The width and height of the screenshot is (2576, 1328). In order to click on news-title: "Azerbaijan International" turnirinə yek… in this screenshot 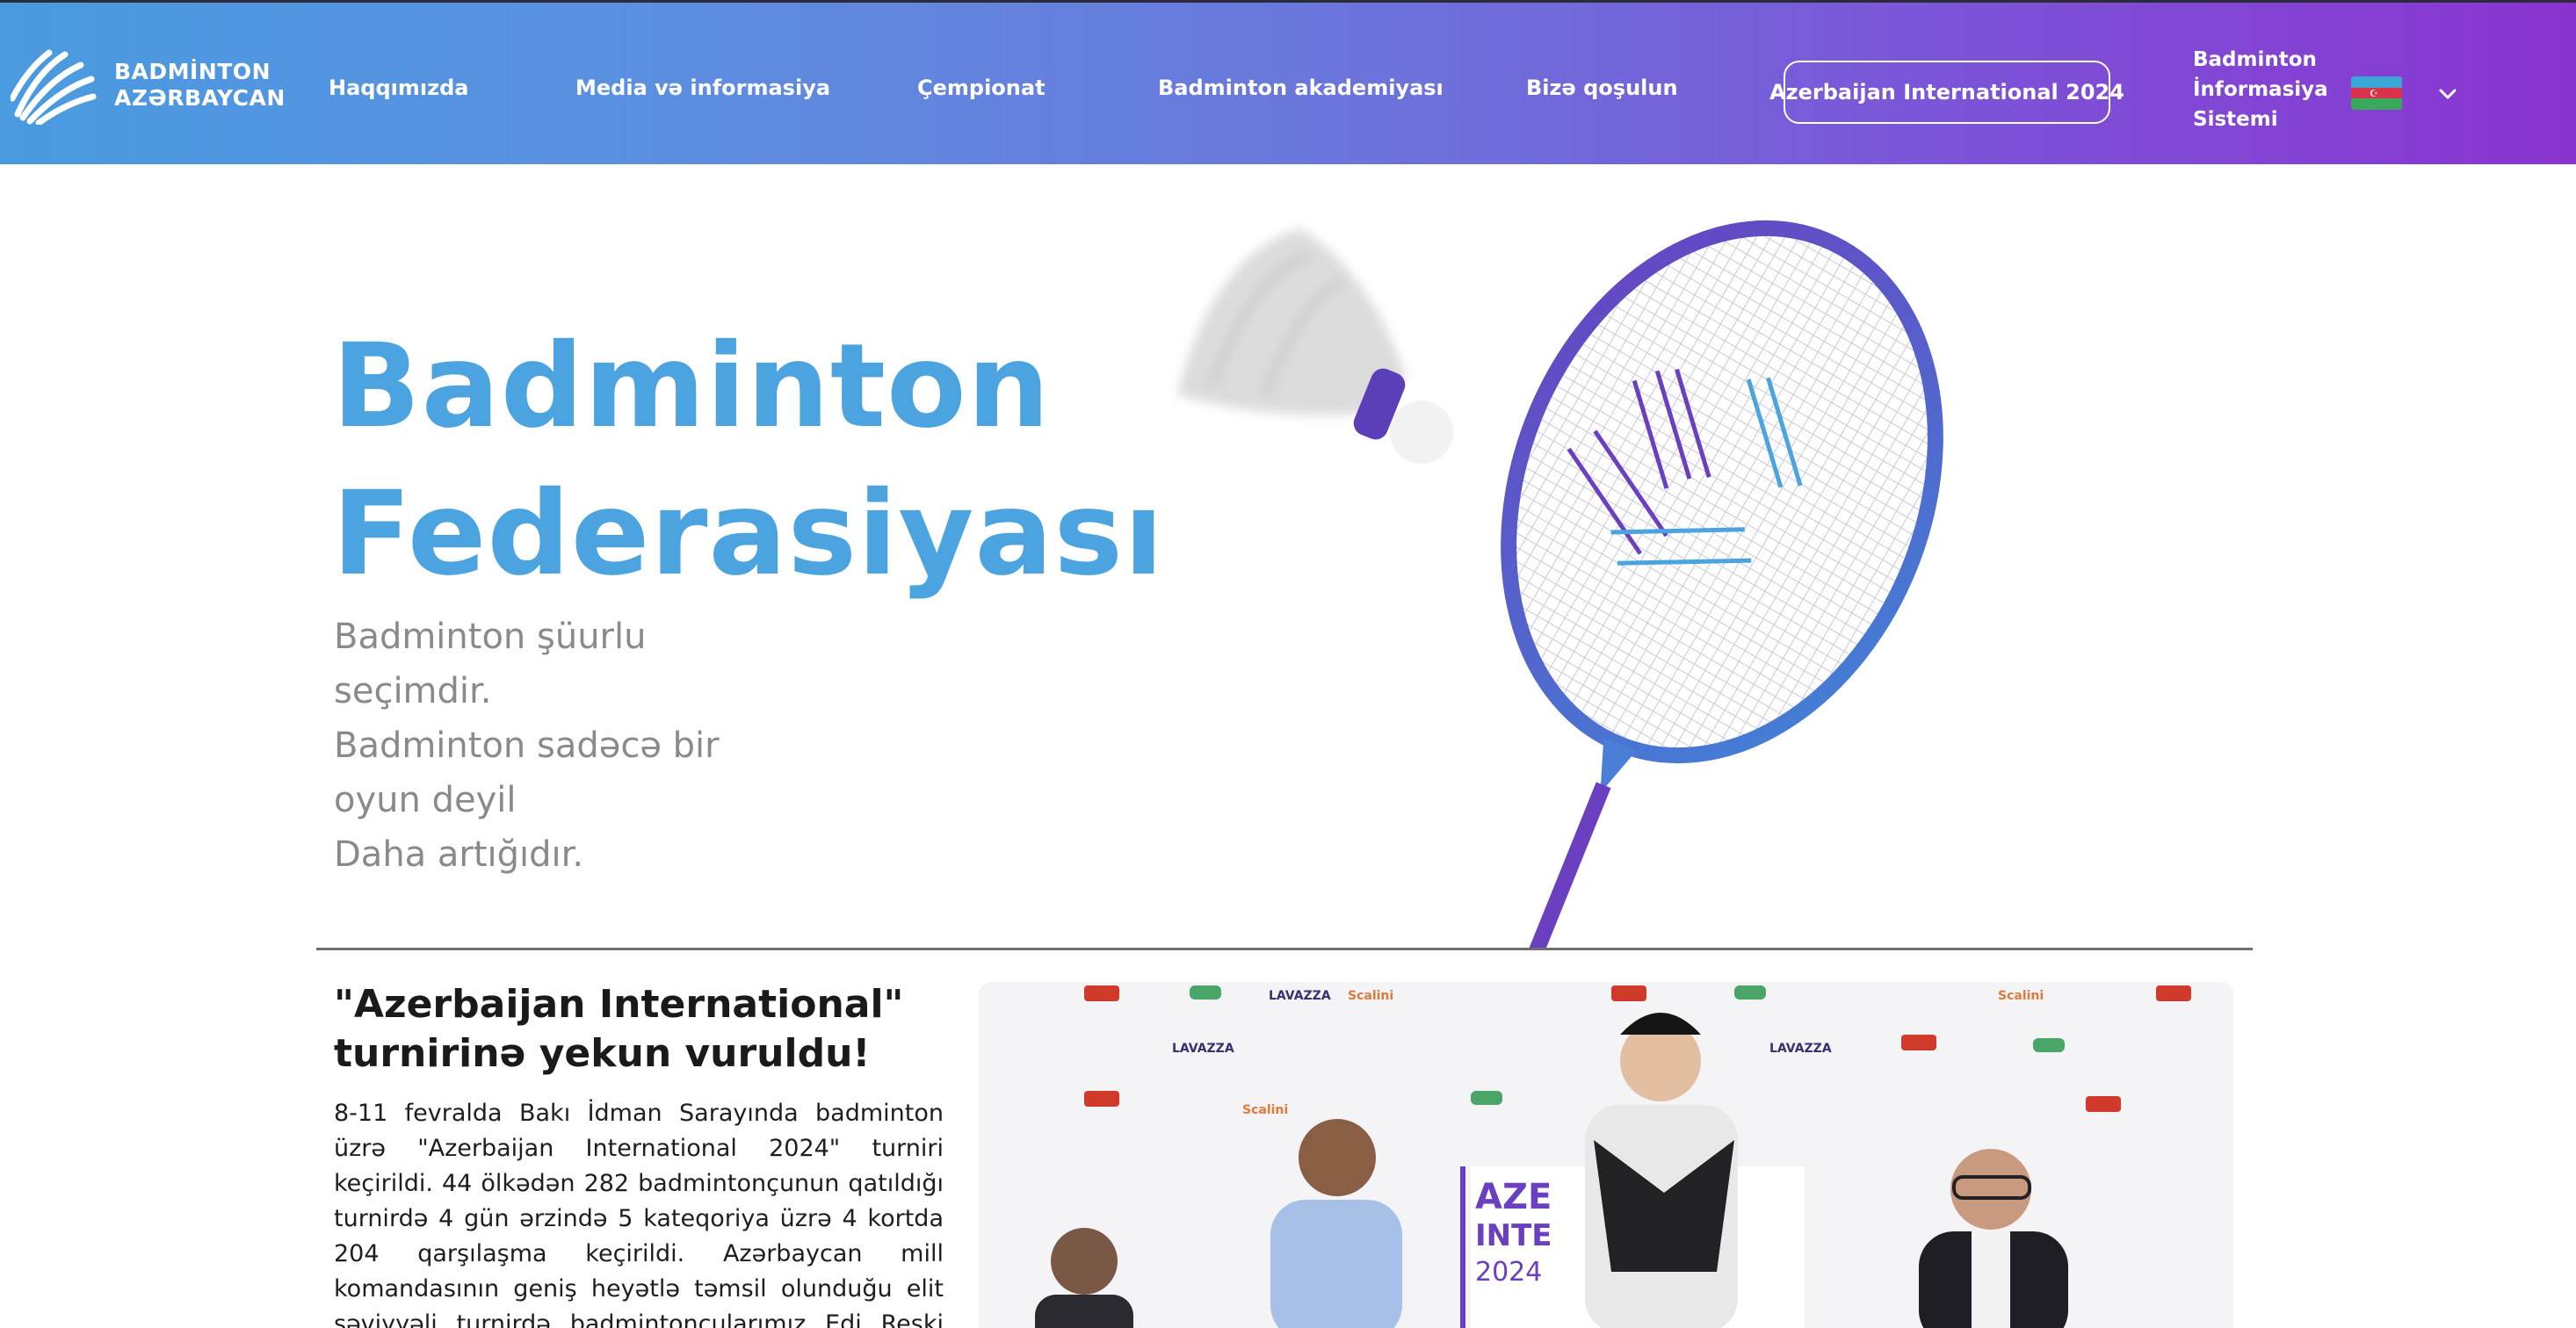, I will do `click(641, 1029)`.